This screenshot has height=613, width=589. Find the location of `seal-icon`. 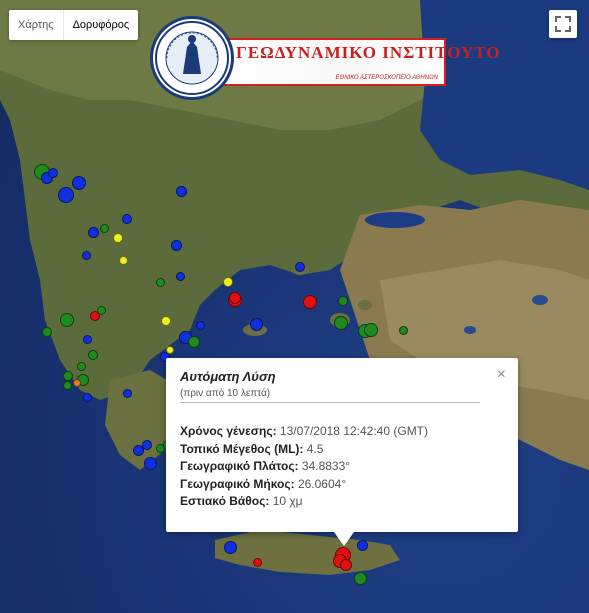

seal-icon is located at coordinates (192, 58).